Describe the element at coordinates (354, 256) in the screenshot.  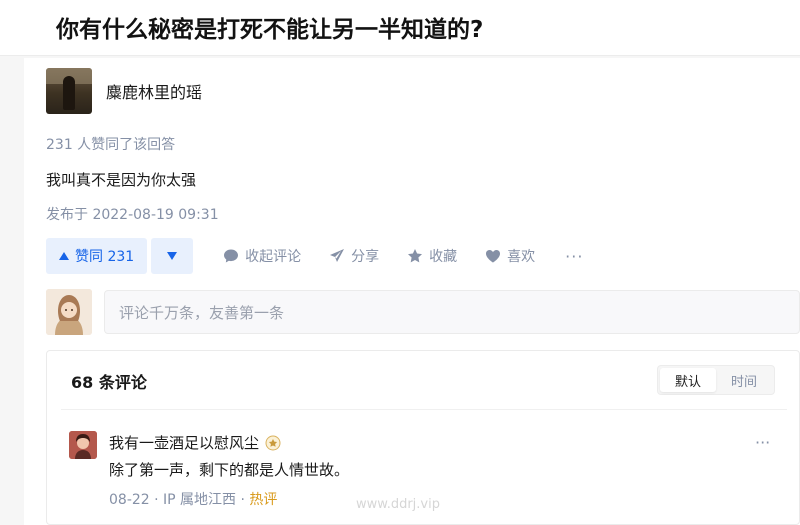
I see `share-button: 分享` at that location.